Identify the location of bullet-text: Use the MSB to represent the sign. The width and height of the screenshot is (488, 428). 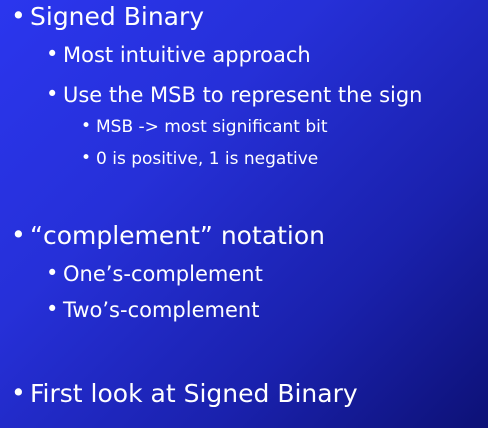
(243, 95).